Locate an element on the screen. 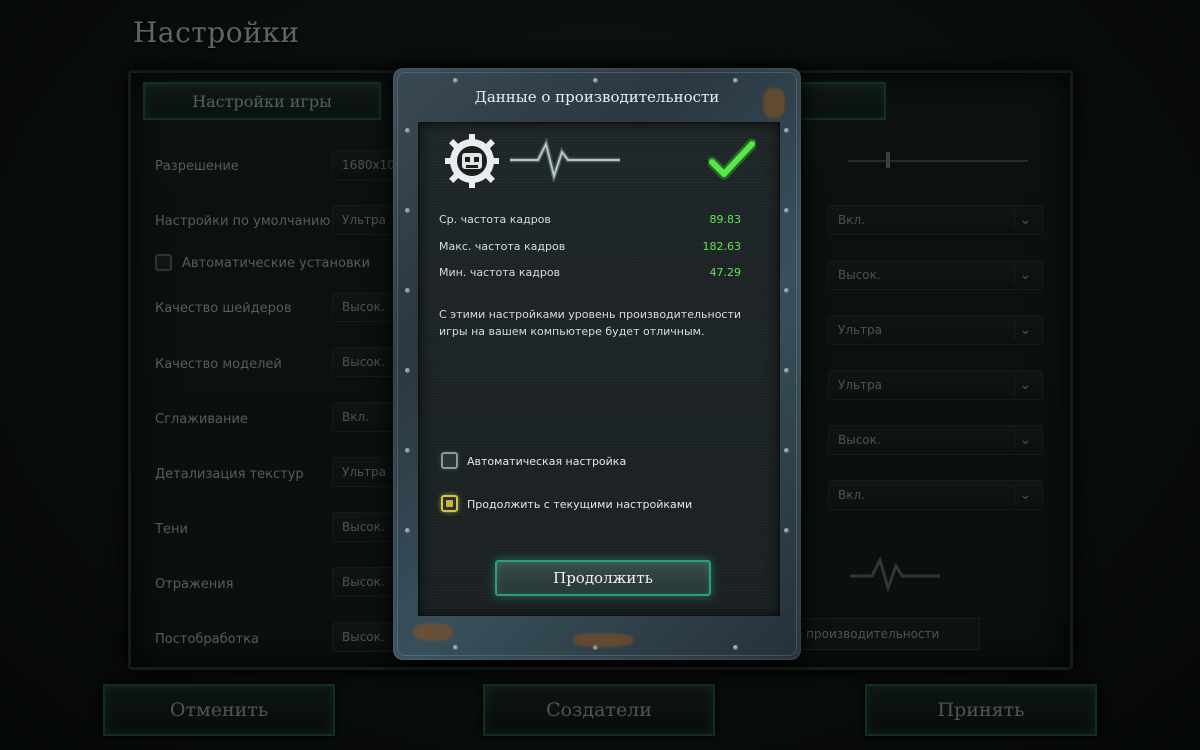 Image resolution: width=1200 pixels, height=750 pixels. dialog-title: Данные о производительности is located at coordinates (597, 97).